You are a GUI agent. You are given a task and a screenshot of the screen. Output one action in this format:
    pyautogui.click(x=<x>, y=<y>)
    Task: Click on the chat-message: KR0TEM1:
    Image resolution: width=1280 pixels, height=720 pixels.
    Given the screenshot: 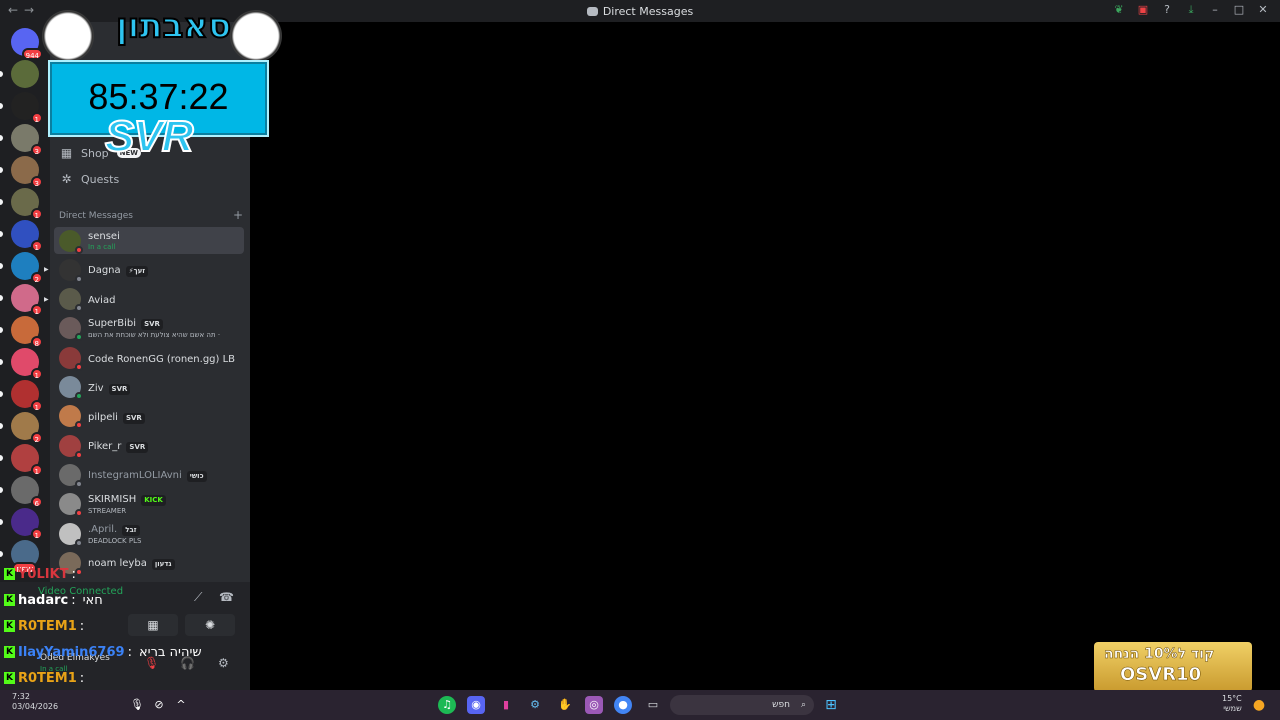 What is the action you would take?
    pyautogui.click(x=45, y=626)
    